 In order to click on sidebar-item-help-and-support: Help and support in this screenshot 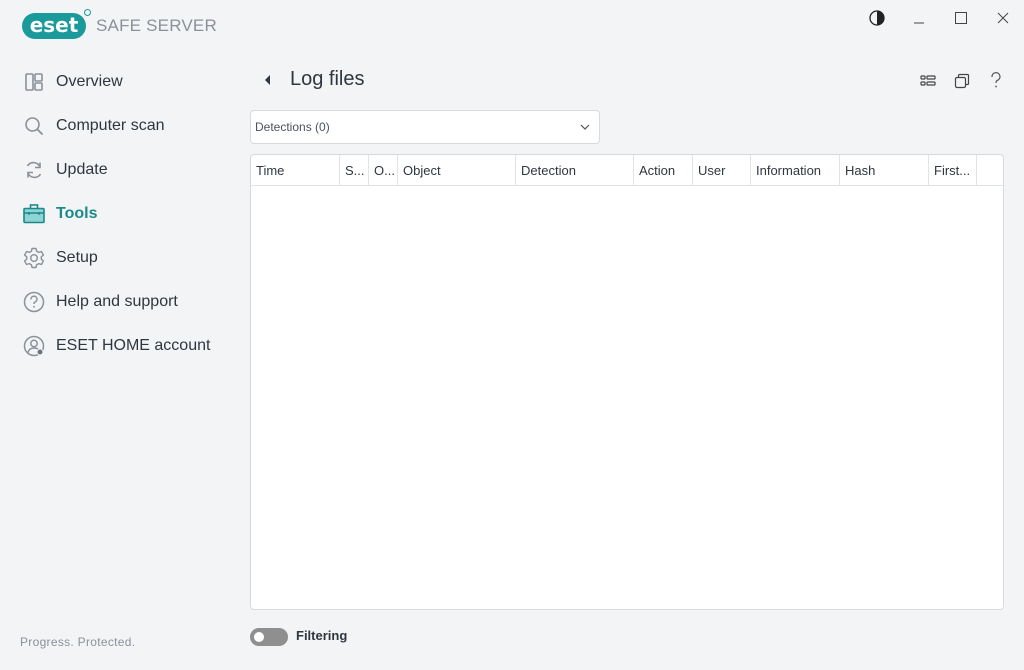, I will do `click(100, 302)`.